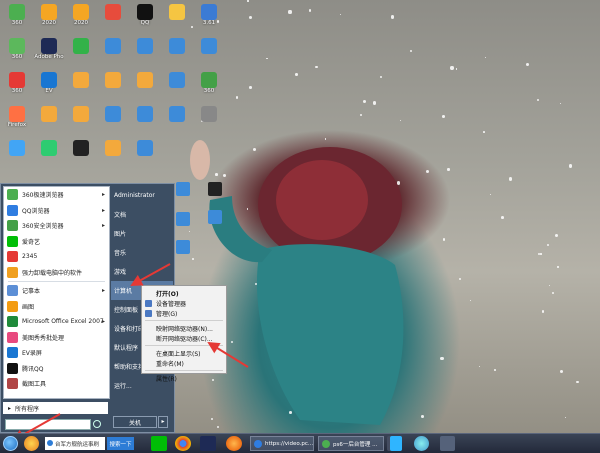 The image size is (600, 453). I want to click on taskbar-iqiyi-icon, so click(159, 443).